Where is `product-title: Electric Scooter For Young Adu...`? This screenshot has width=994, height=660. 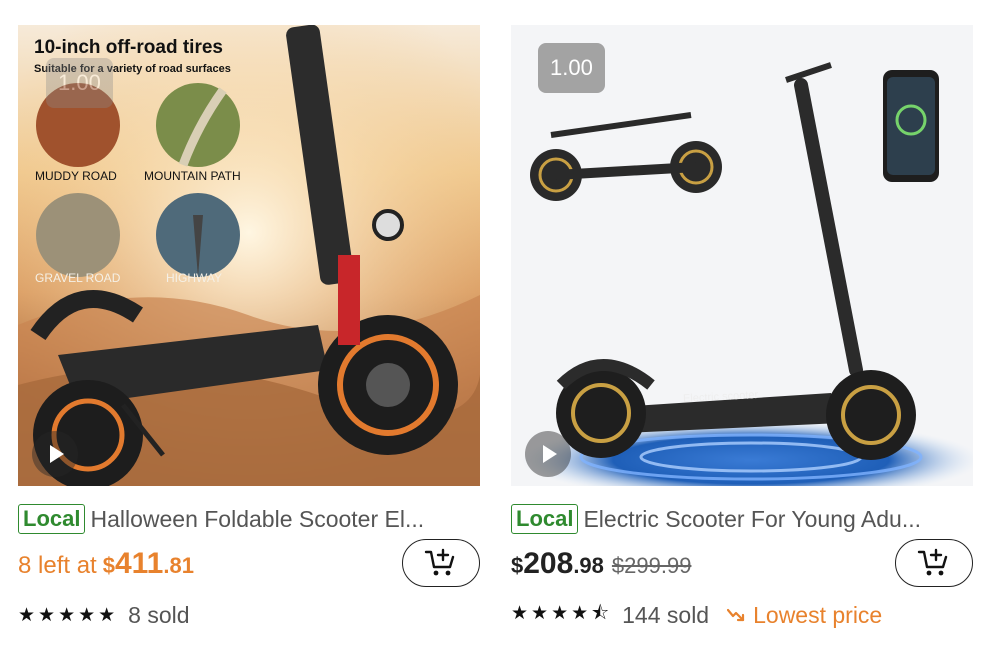 product-title: Electric Scooter For Young Adu... is located at coordinates (752, 519).